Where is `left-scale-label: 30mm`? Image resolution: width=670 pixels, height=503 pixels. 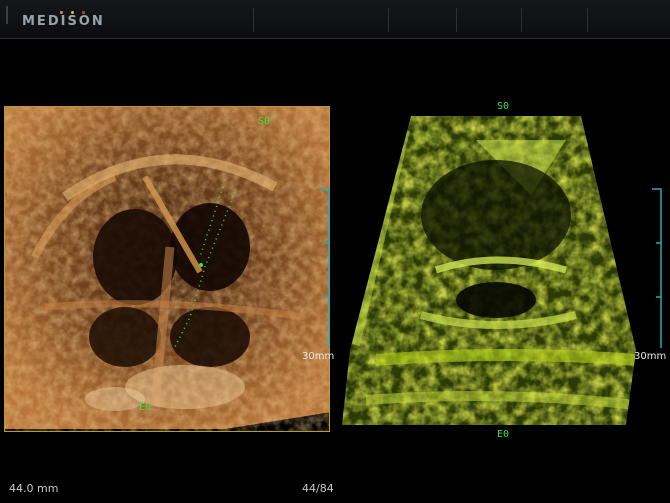
left-scale-label: 30mm is located at coordinates (318, 356).